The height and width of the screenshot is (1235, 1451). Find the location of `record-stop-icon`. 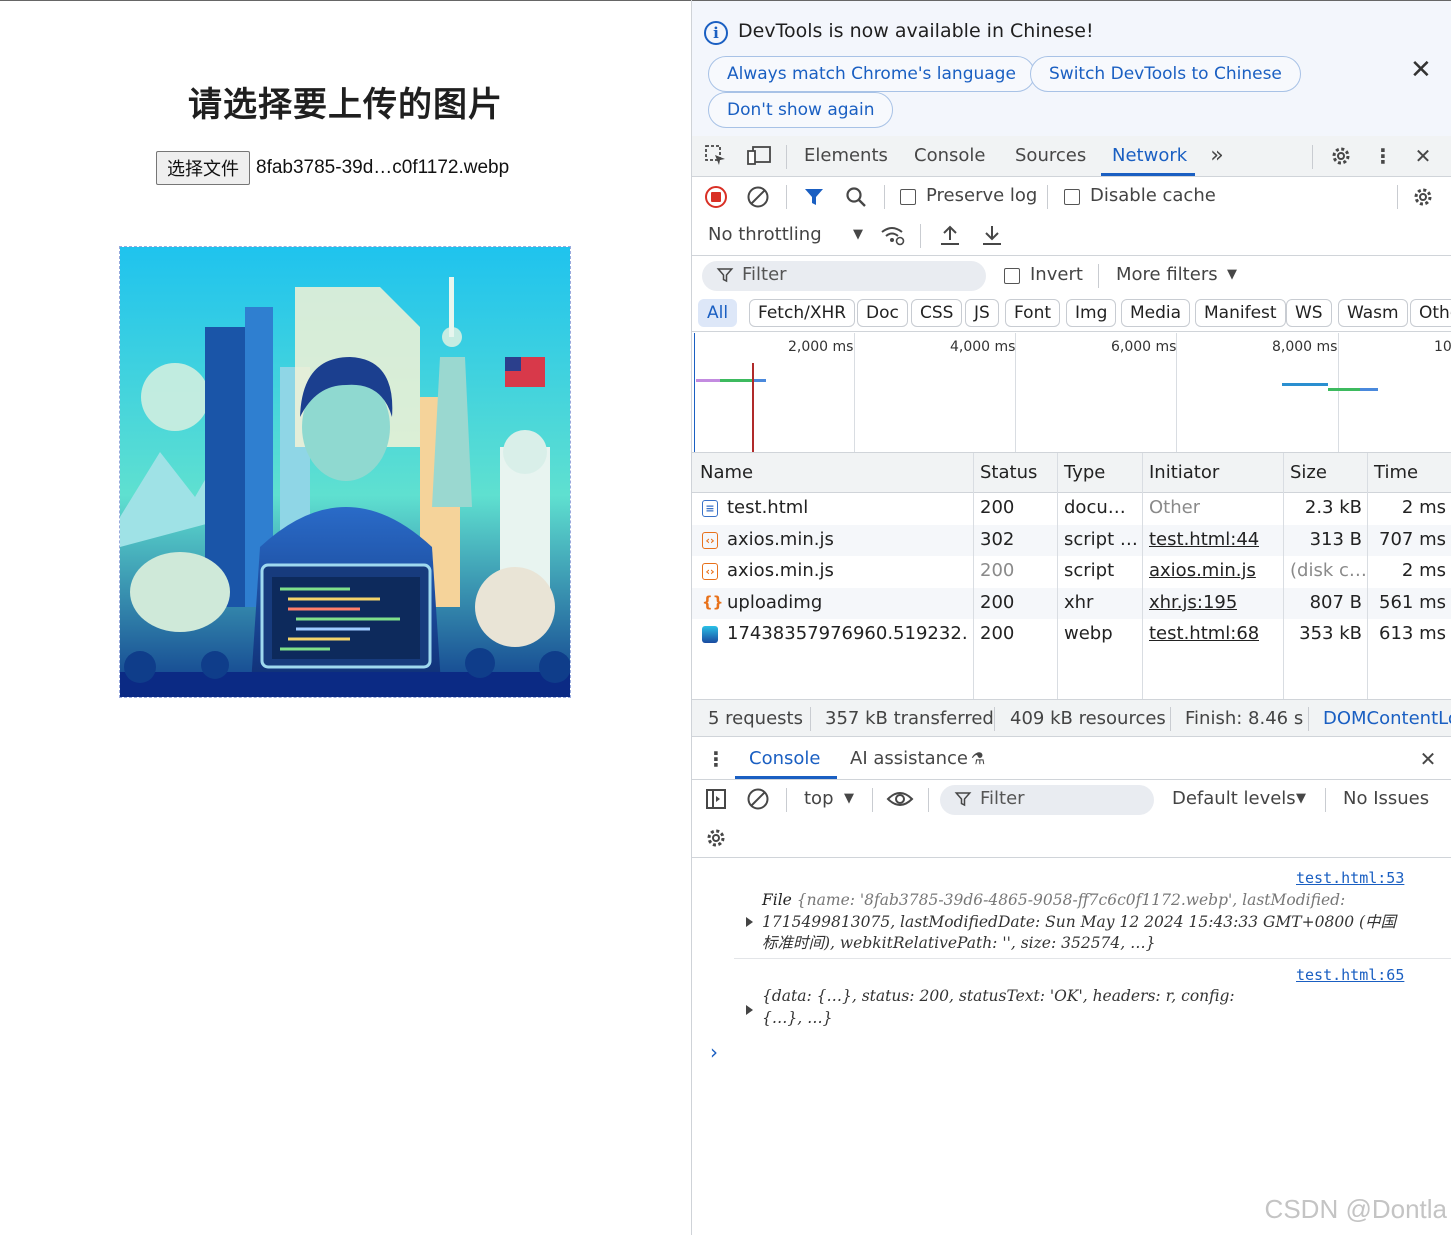

record-stop-icon is located at coordinates (716, 197).